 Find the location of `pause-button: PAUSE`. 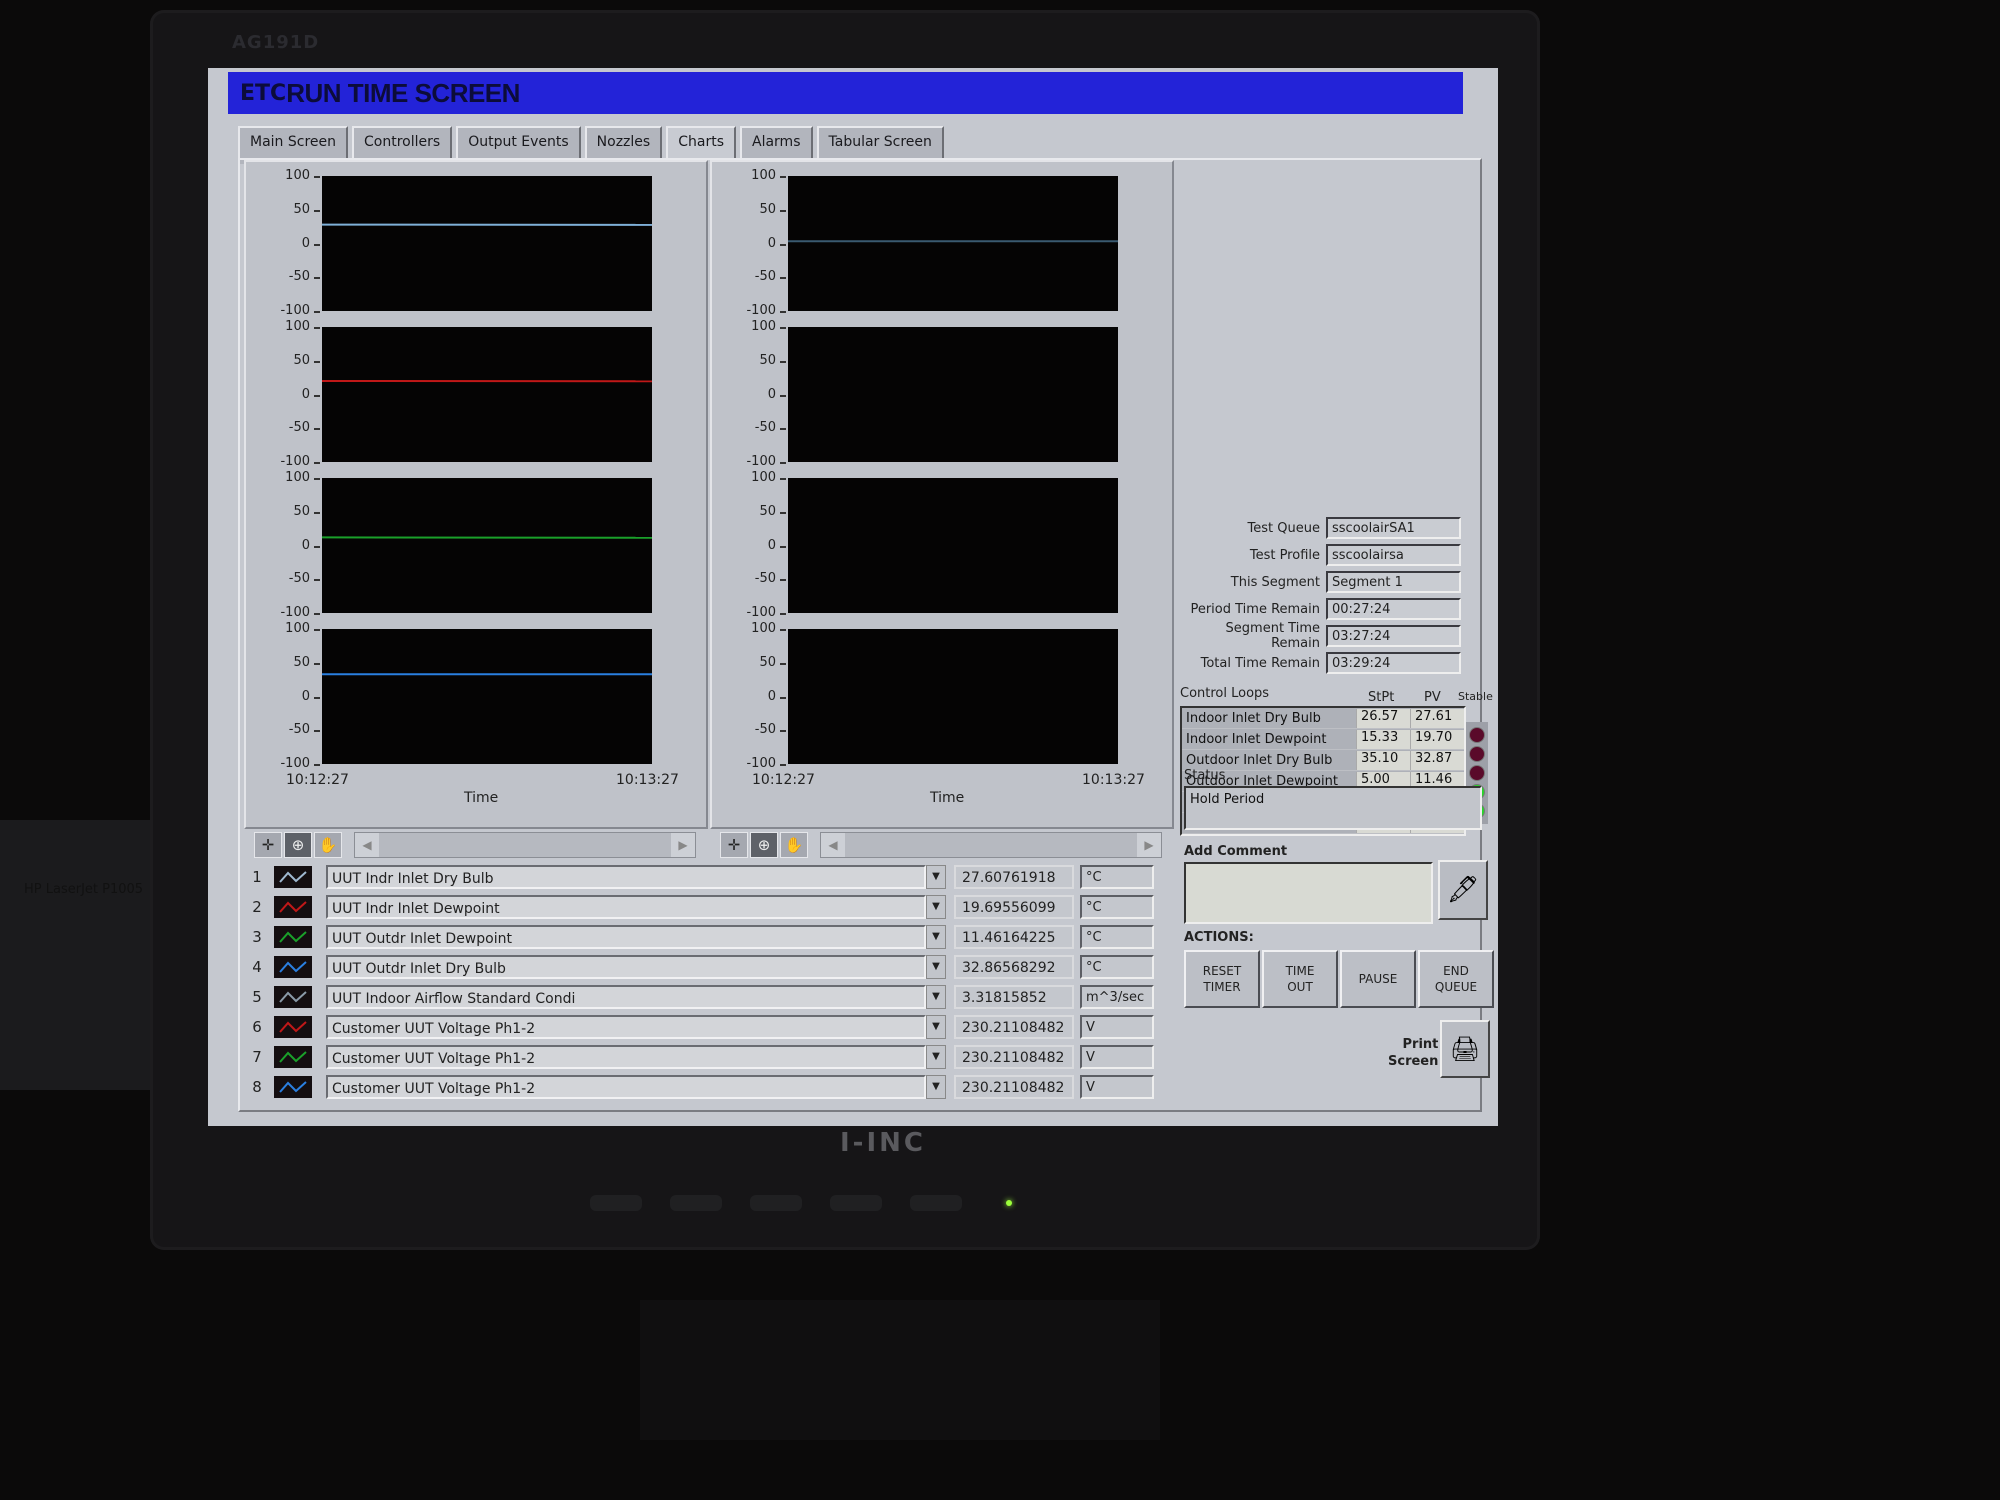

pause-button: PAUSE is located at coordinates (1378, 979).